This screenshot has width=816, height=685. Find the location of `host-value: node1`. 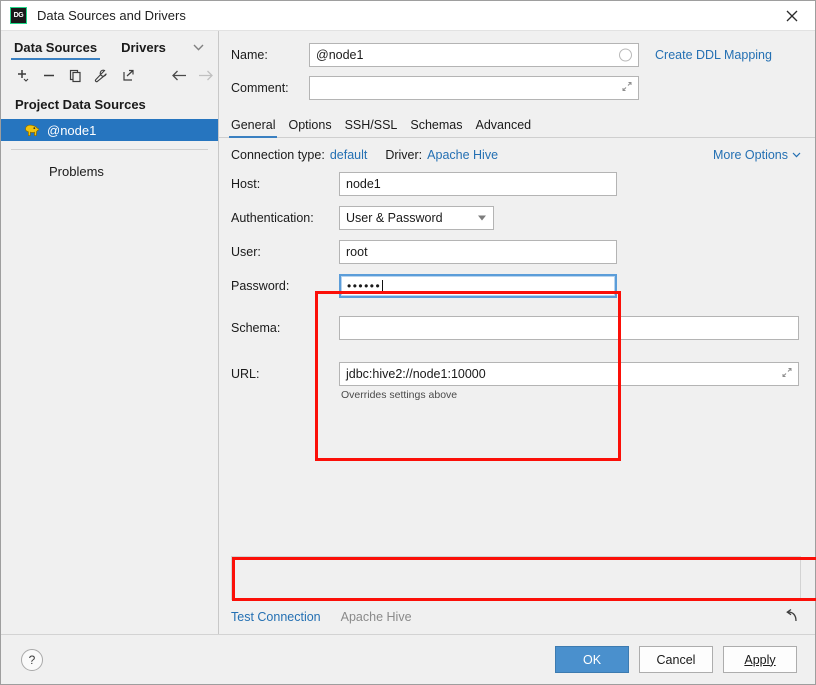

host-value: node1 is located at coordinates (363, 184).